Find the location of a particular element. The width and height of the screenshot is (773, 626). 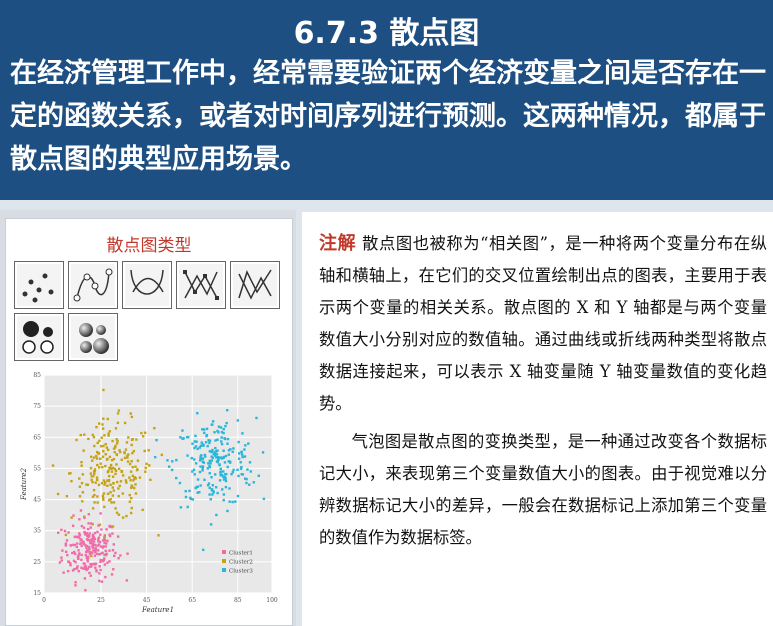

y-tick-label: 55 is located at coordinates (37, 468).